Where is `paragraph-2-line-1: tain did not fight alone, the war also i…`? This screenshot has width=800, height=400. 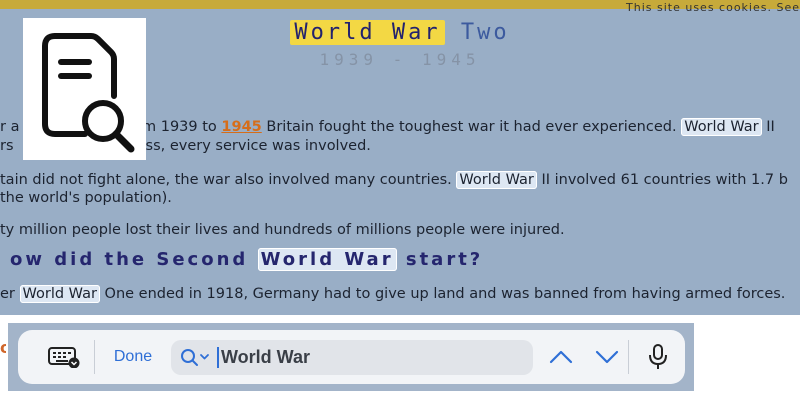
paragraph-2-line-1: tain did not fight alone, the war also i… is located at coordinates (394, 180).